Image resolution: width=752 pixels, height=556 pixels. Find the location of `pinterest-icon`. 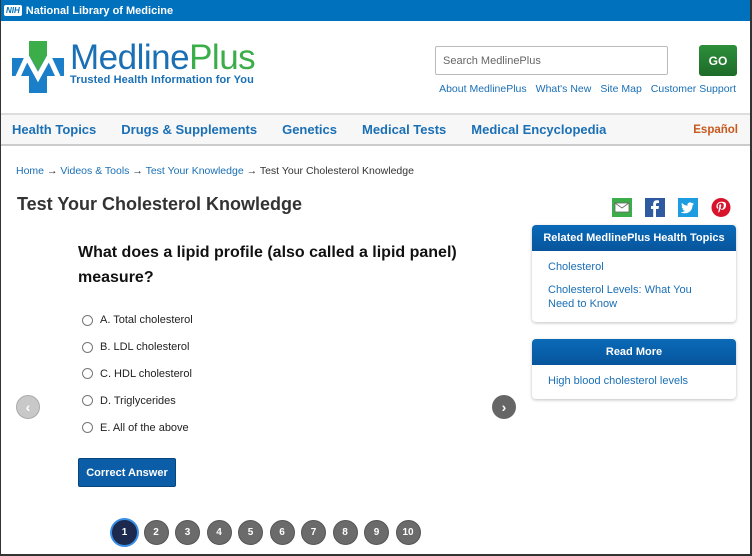

pinterest-icon is located at coordinates (721, 207).